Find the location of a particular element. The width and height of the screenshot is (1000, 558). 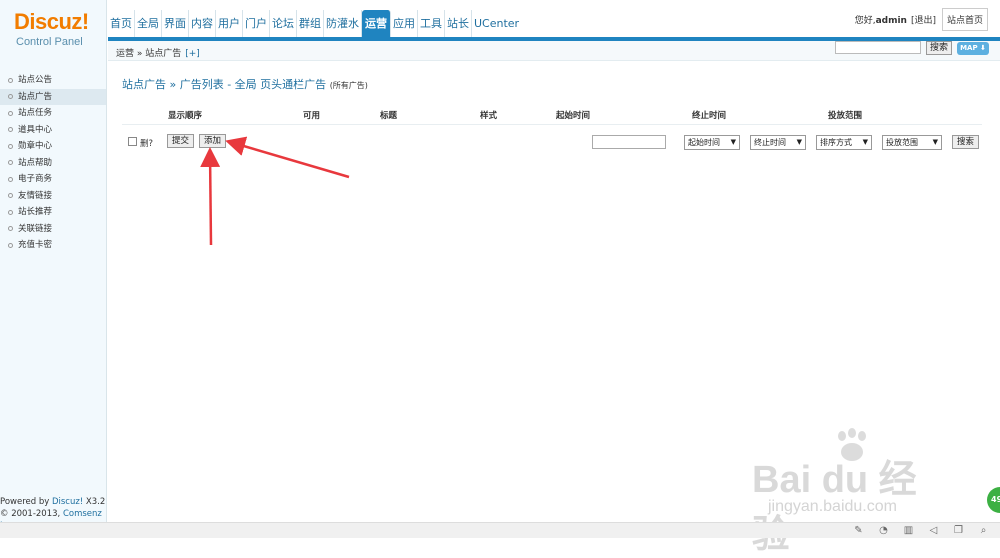

start-time-select: 起始时间 ▼ is located at coordinates (712, 142).